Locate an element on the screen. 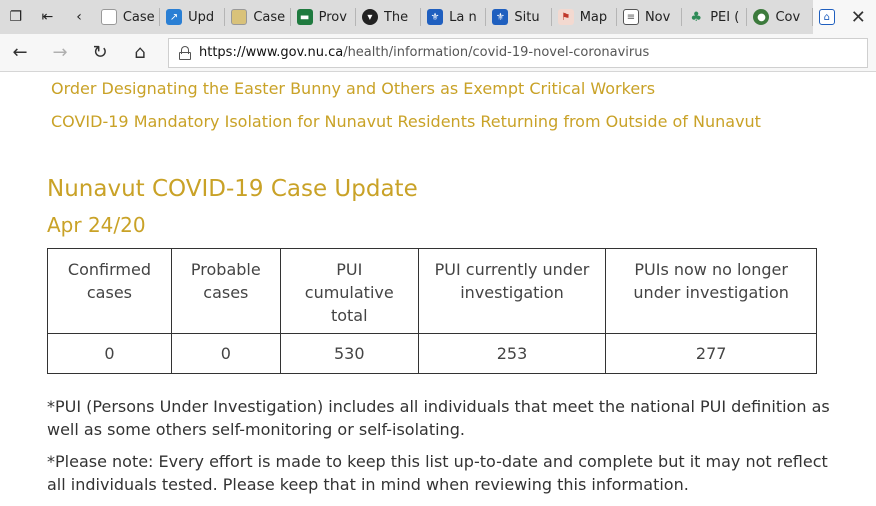 Image resolution: width=876 pixels, height=506 pixels. shield-icon: ▾ is located at coordinates (369, 17).